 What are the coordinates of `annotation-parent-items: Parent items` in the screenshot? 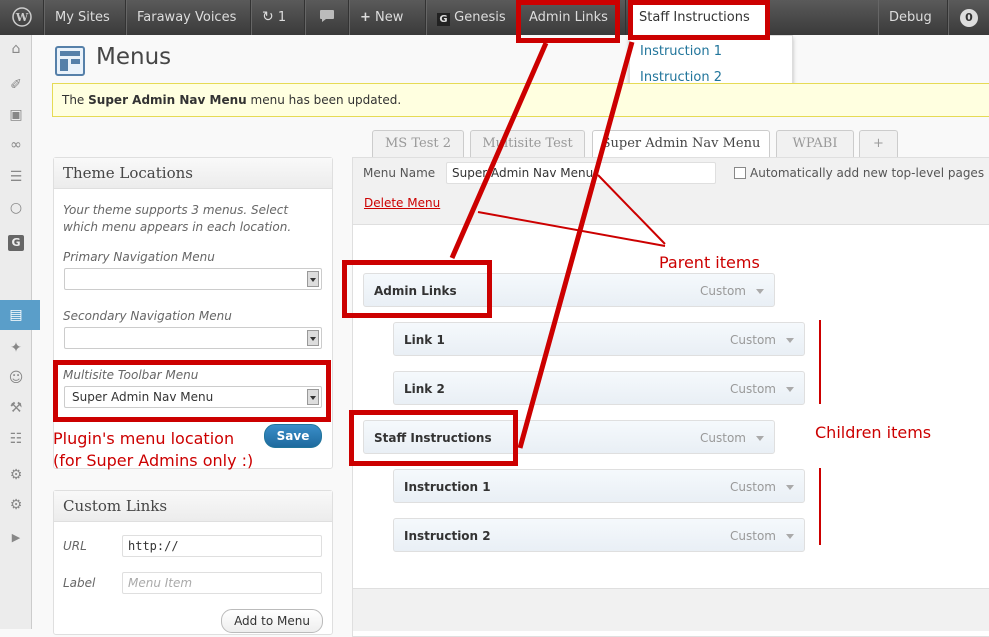 It's located at (709, 262).